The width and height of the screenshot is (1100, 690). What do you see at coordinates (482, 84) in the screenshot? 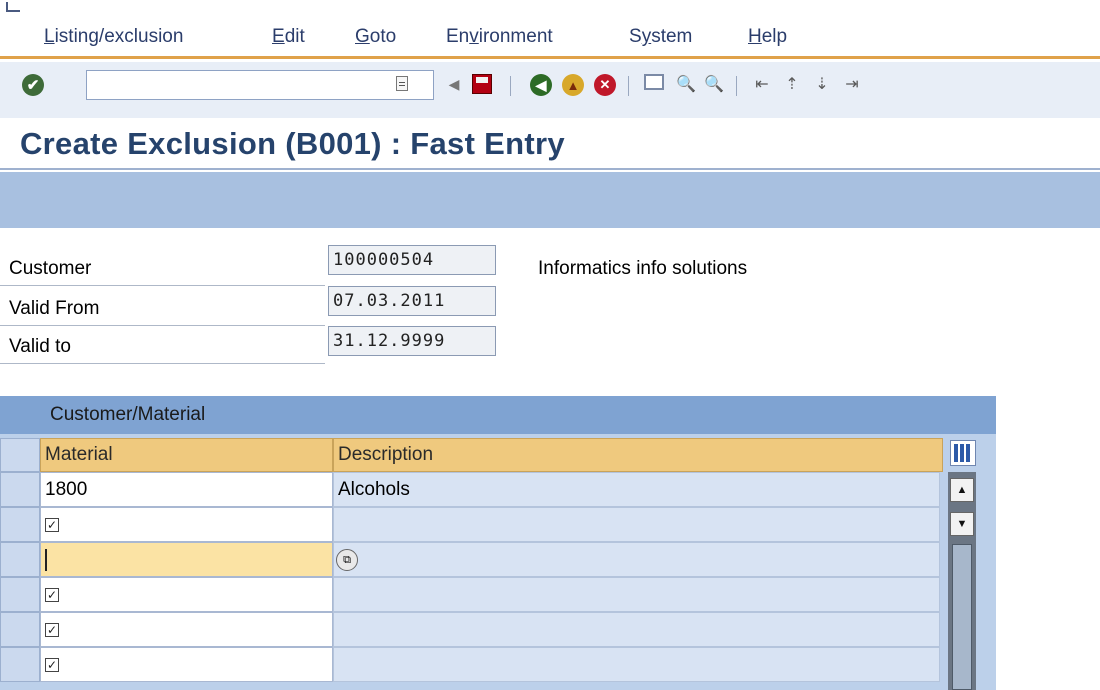
I see `save-icon` at bounding box center [482, 84].